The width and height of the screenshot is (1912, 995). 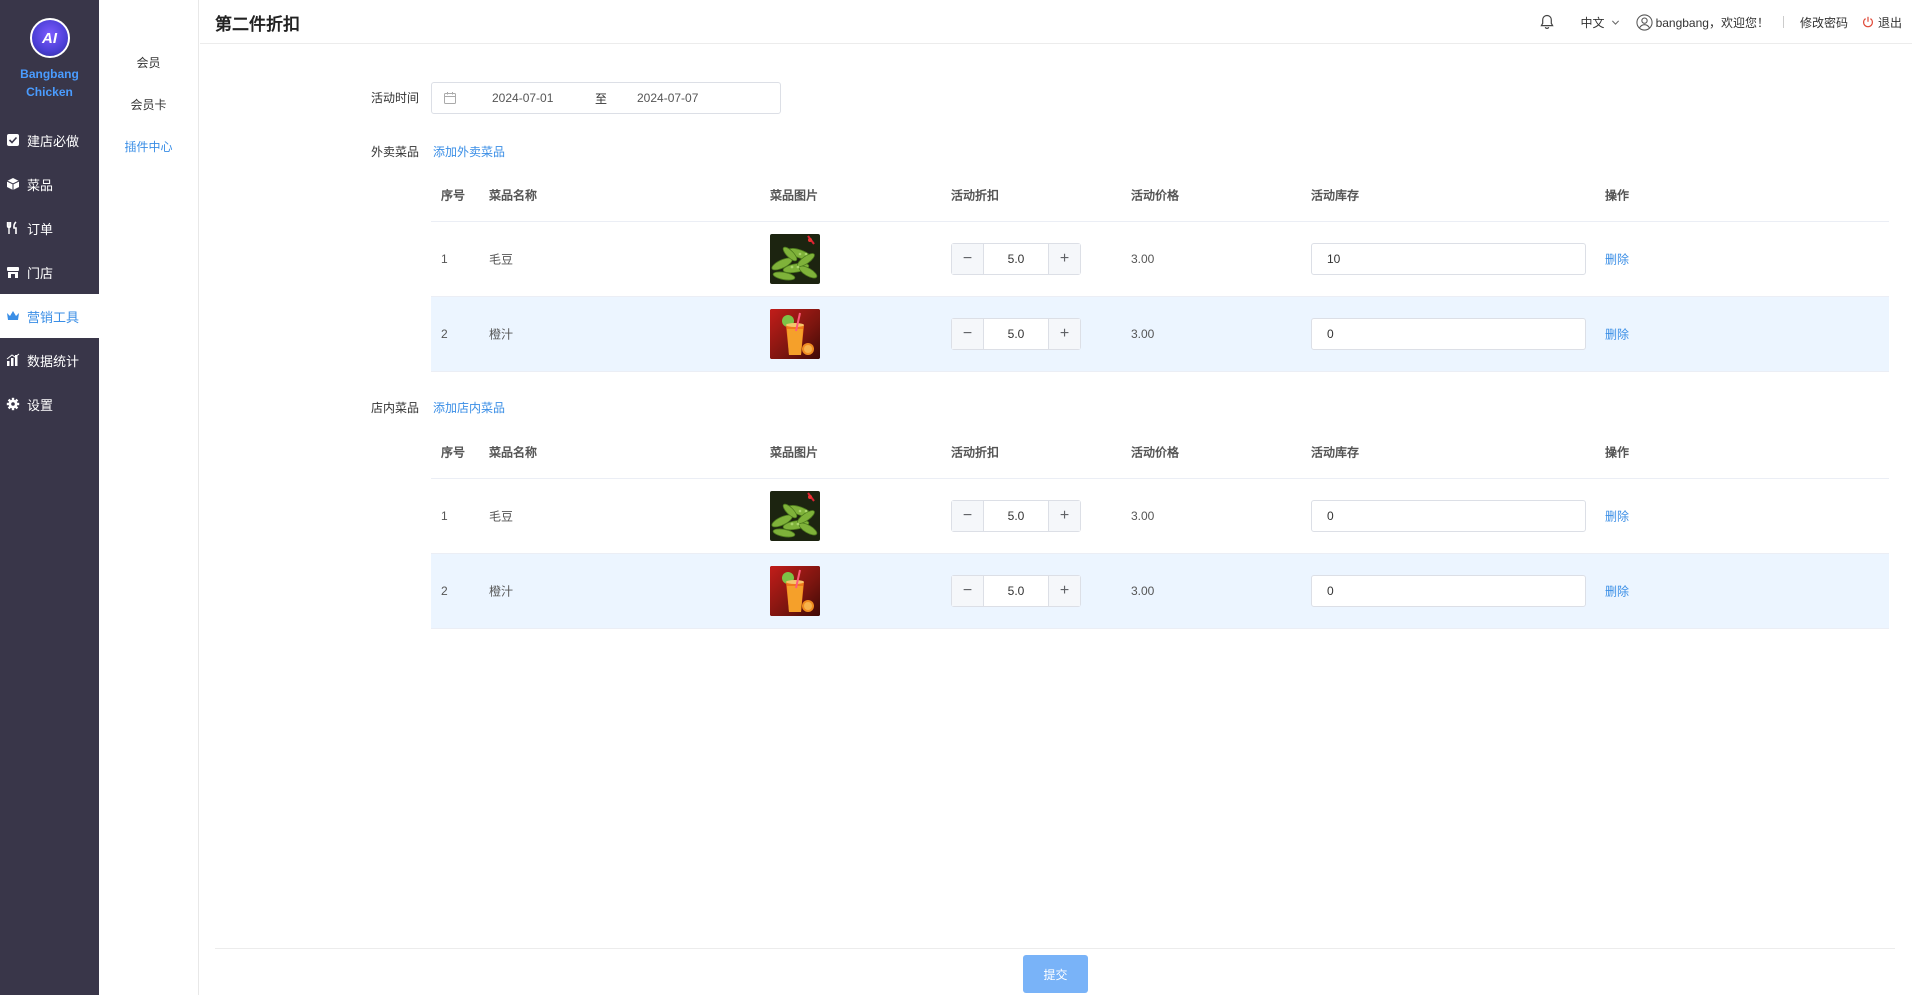 What do you see at coordinates (444, 334) in the screenshot?
I see `row-index: 2` at bounding box center [444, 334].